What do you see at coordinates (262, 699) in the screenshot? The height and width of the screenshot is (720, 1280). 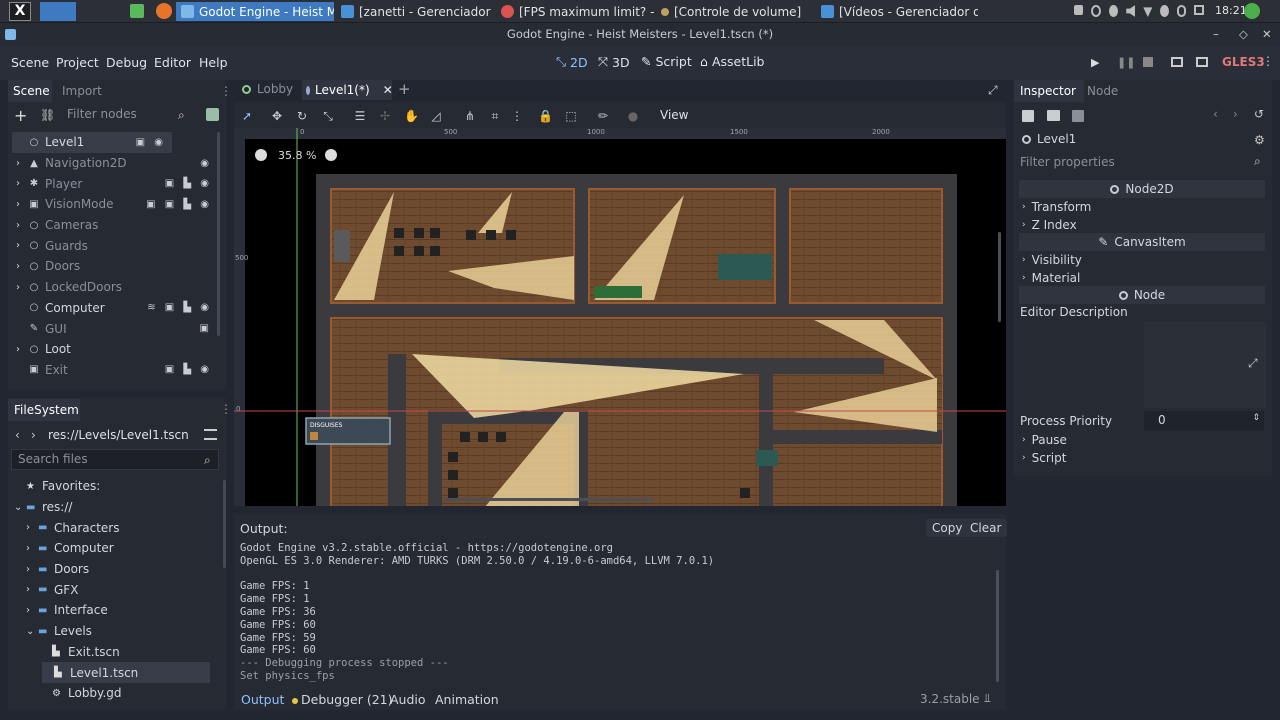 I see `tab-output: Output` at bounding box center [262, 699].